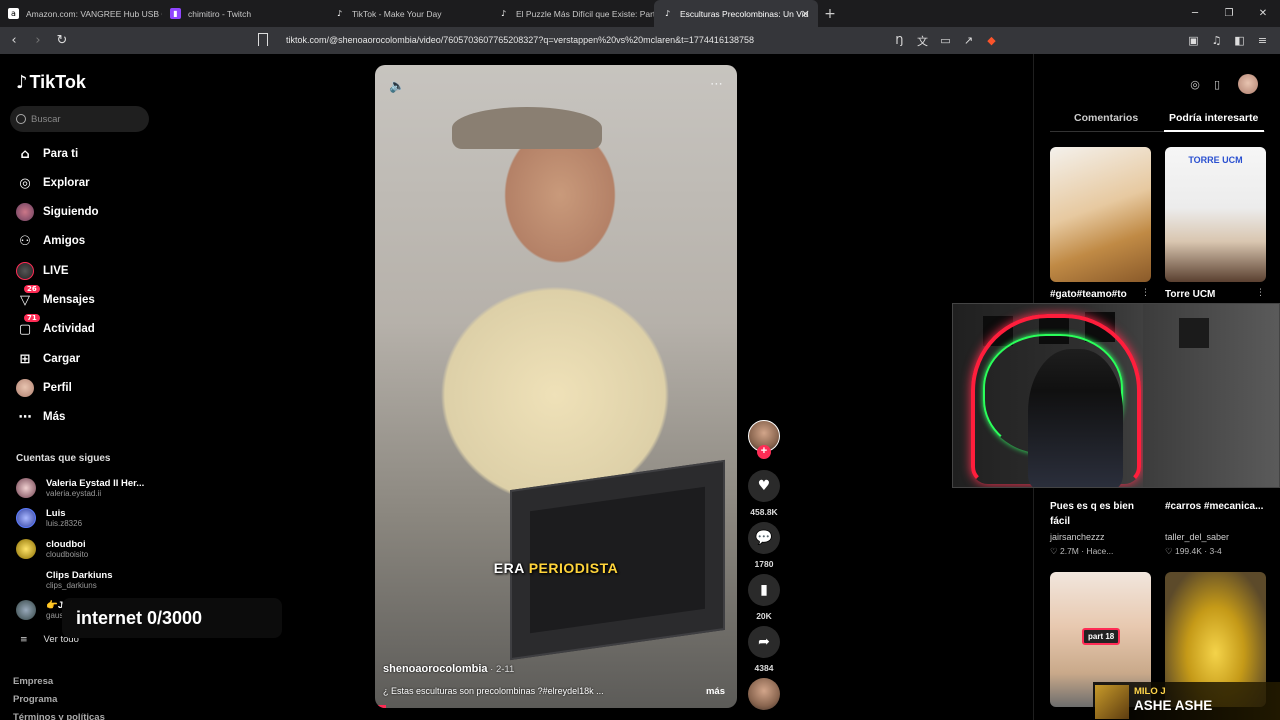 The image size is (1280, 720). What do you see at coordinates (79, 119) in the screenshot?
I see `search-input: Buscar` at bounding box center [79, 119].